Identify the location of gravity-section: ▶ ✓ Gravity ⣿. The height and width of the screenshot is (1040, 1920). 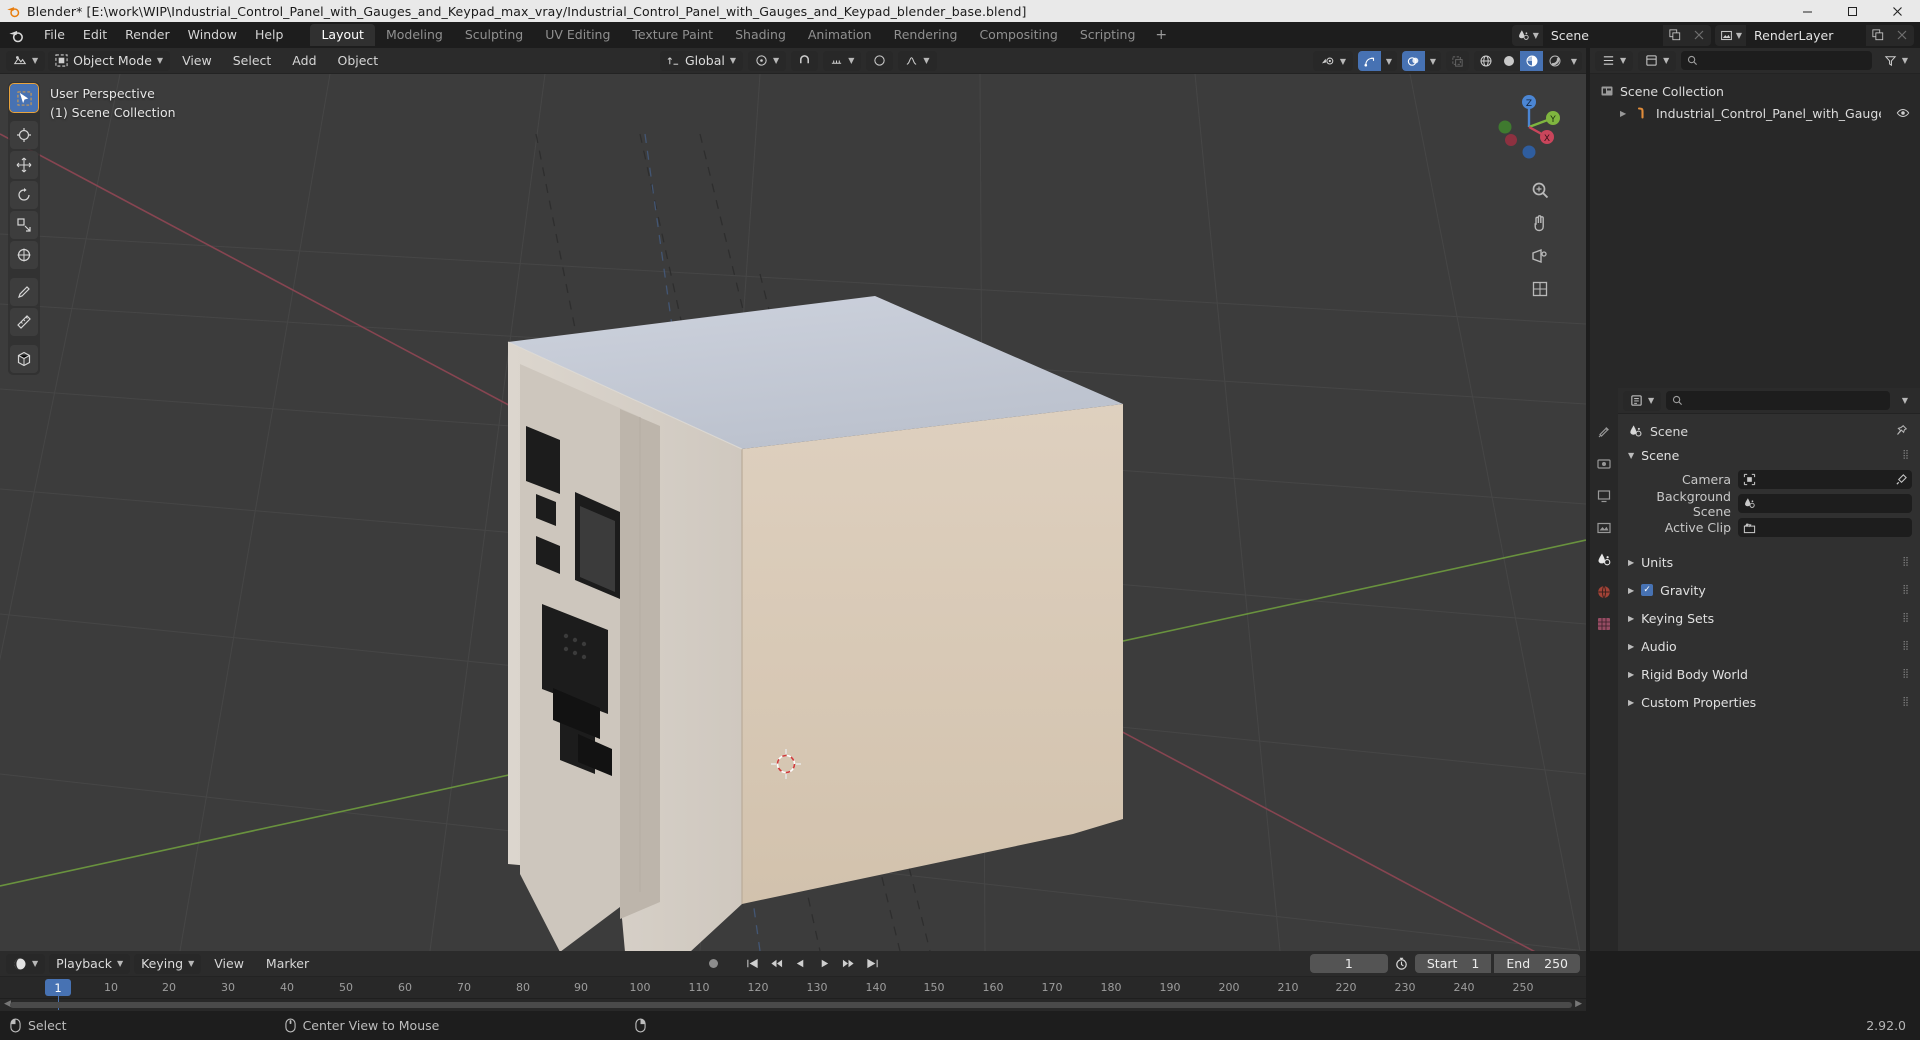
(1769, 590).